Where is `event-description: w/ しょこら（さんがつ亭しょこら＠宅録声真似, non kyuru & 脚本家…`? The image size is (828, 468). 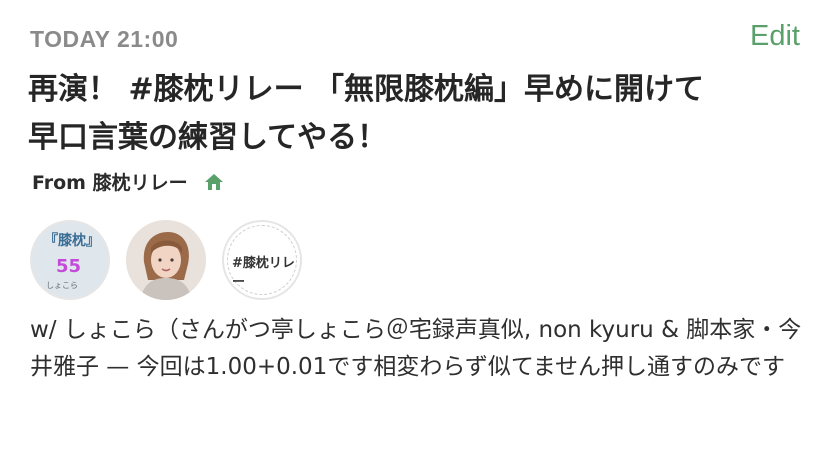 event-description: w/ しょこら（さんがつ亭しょこら＠宅録声真似, non kyuru & 脚本家… is located at coordinates (416, 348).